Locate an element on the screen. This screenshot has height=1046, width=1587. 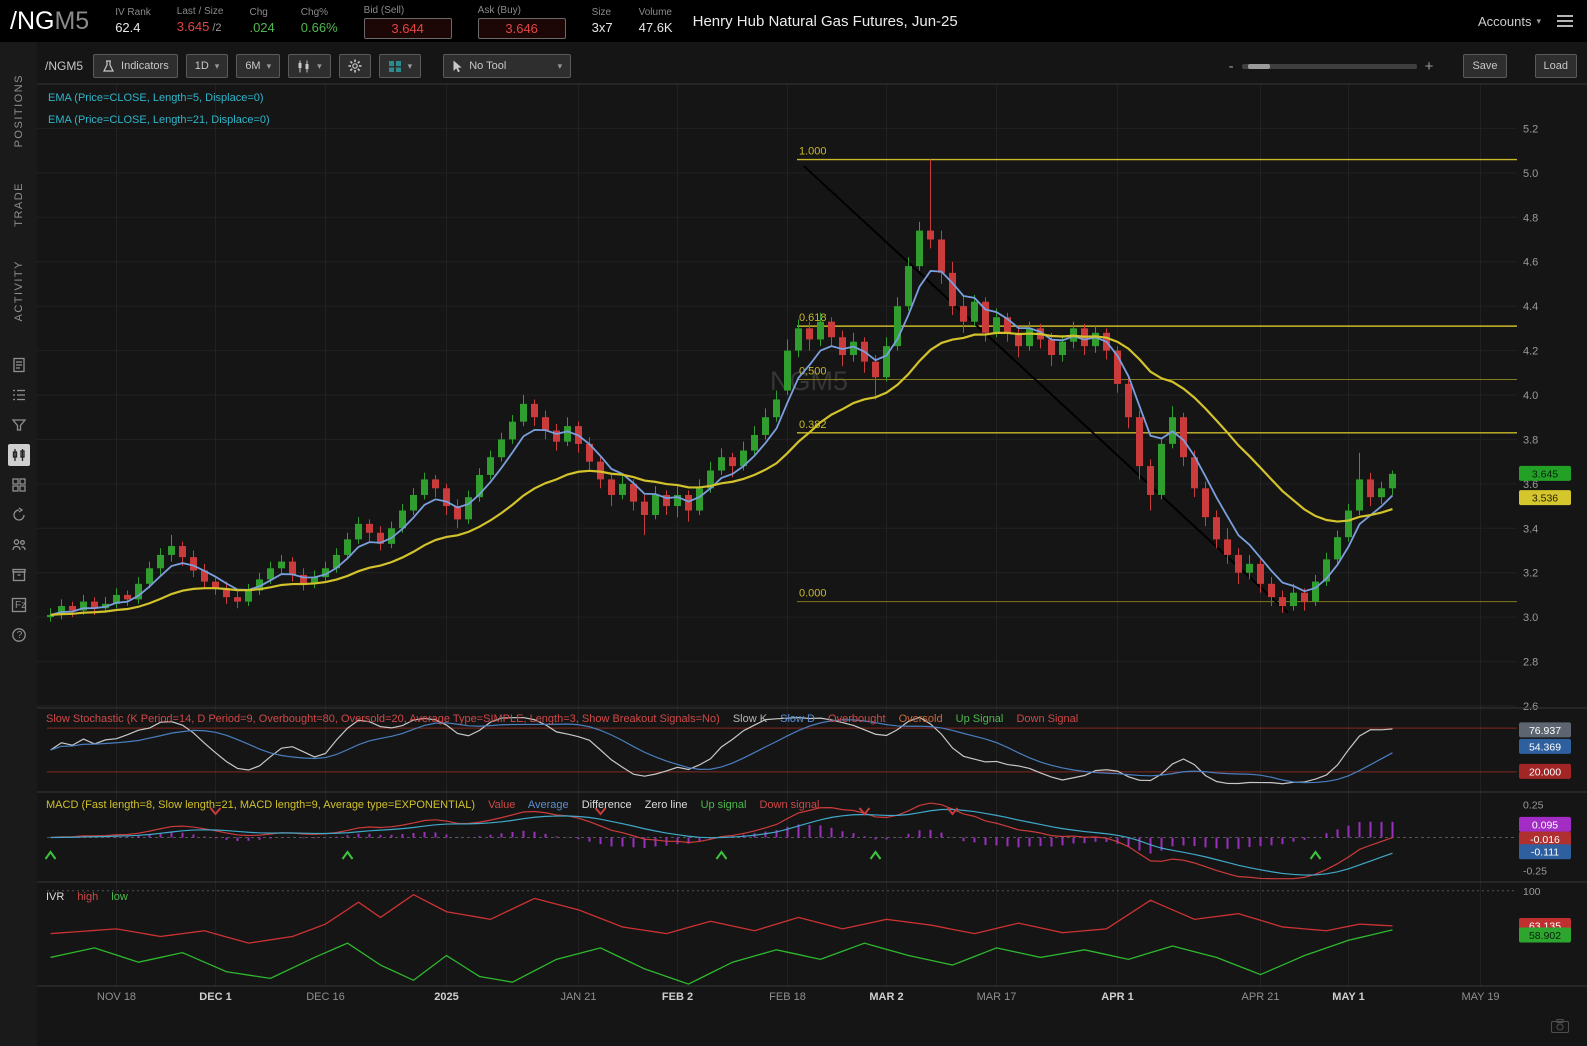
refresh-icon is located at coordinates (19, 515).